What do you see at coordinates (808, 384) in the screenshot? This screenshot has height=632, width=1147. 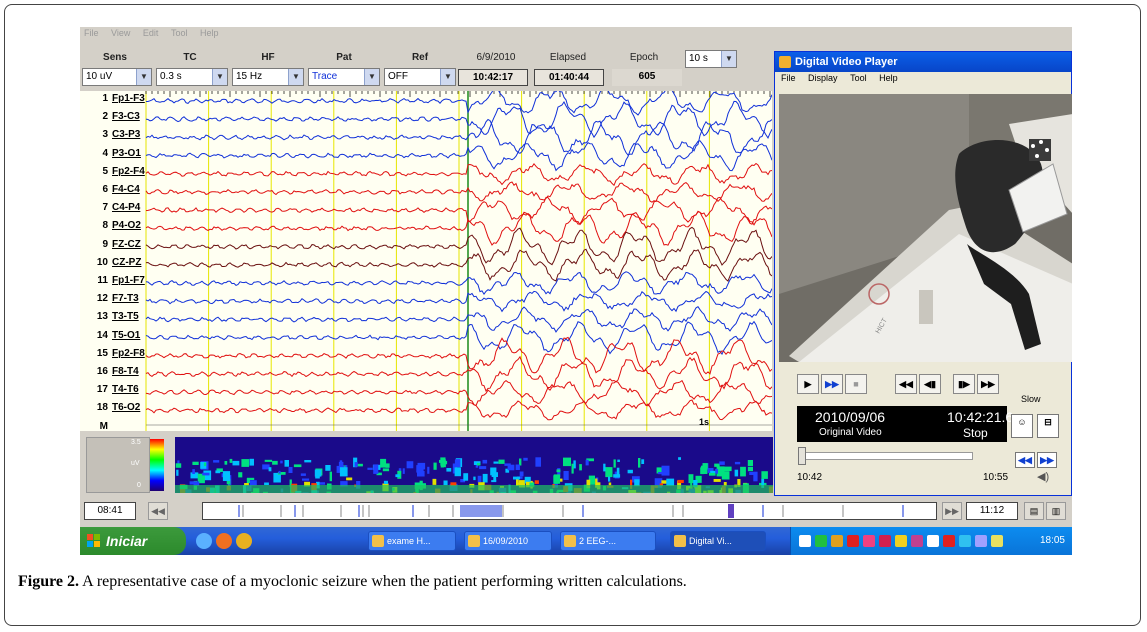 I see `play-button: ▶` at bounding box center [808, 384].